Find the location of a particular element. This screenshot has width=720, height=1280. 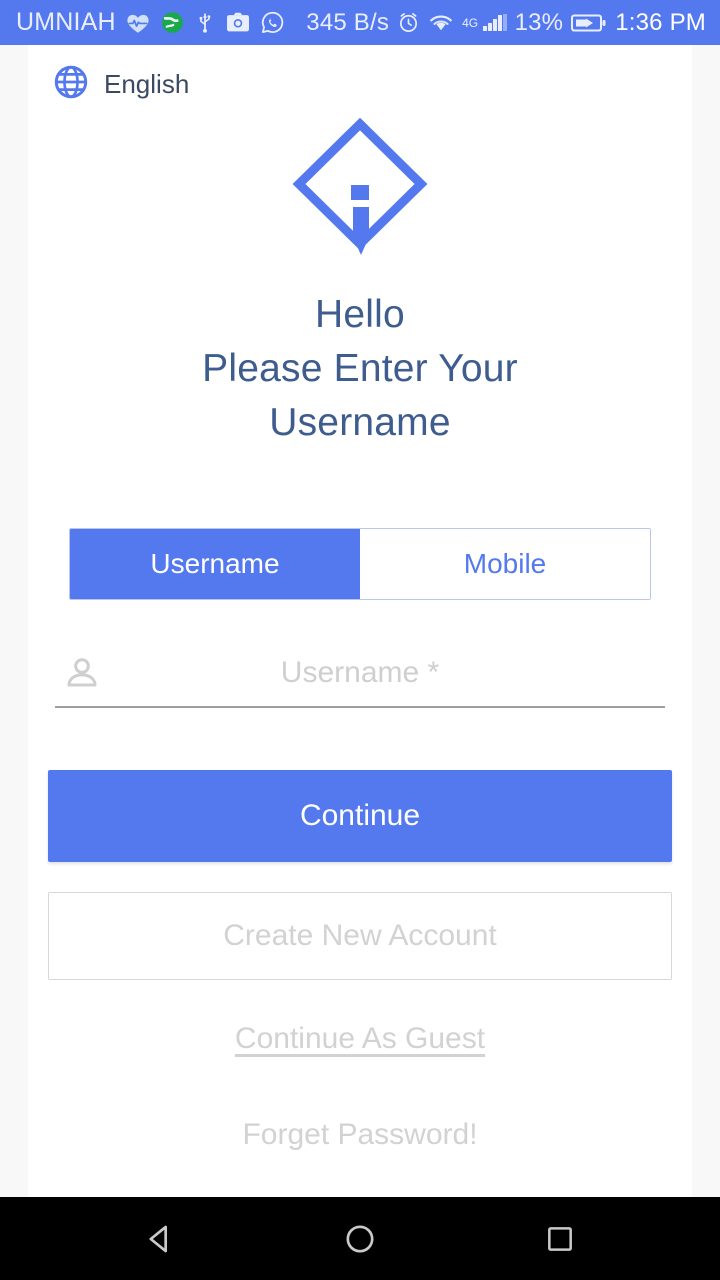

language-selector: English is located at coordinates (120, 84).